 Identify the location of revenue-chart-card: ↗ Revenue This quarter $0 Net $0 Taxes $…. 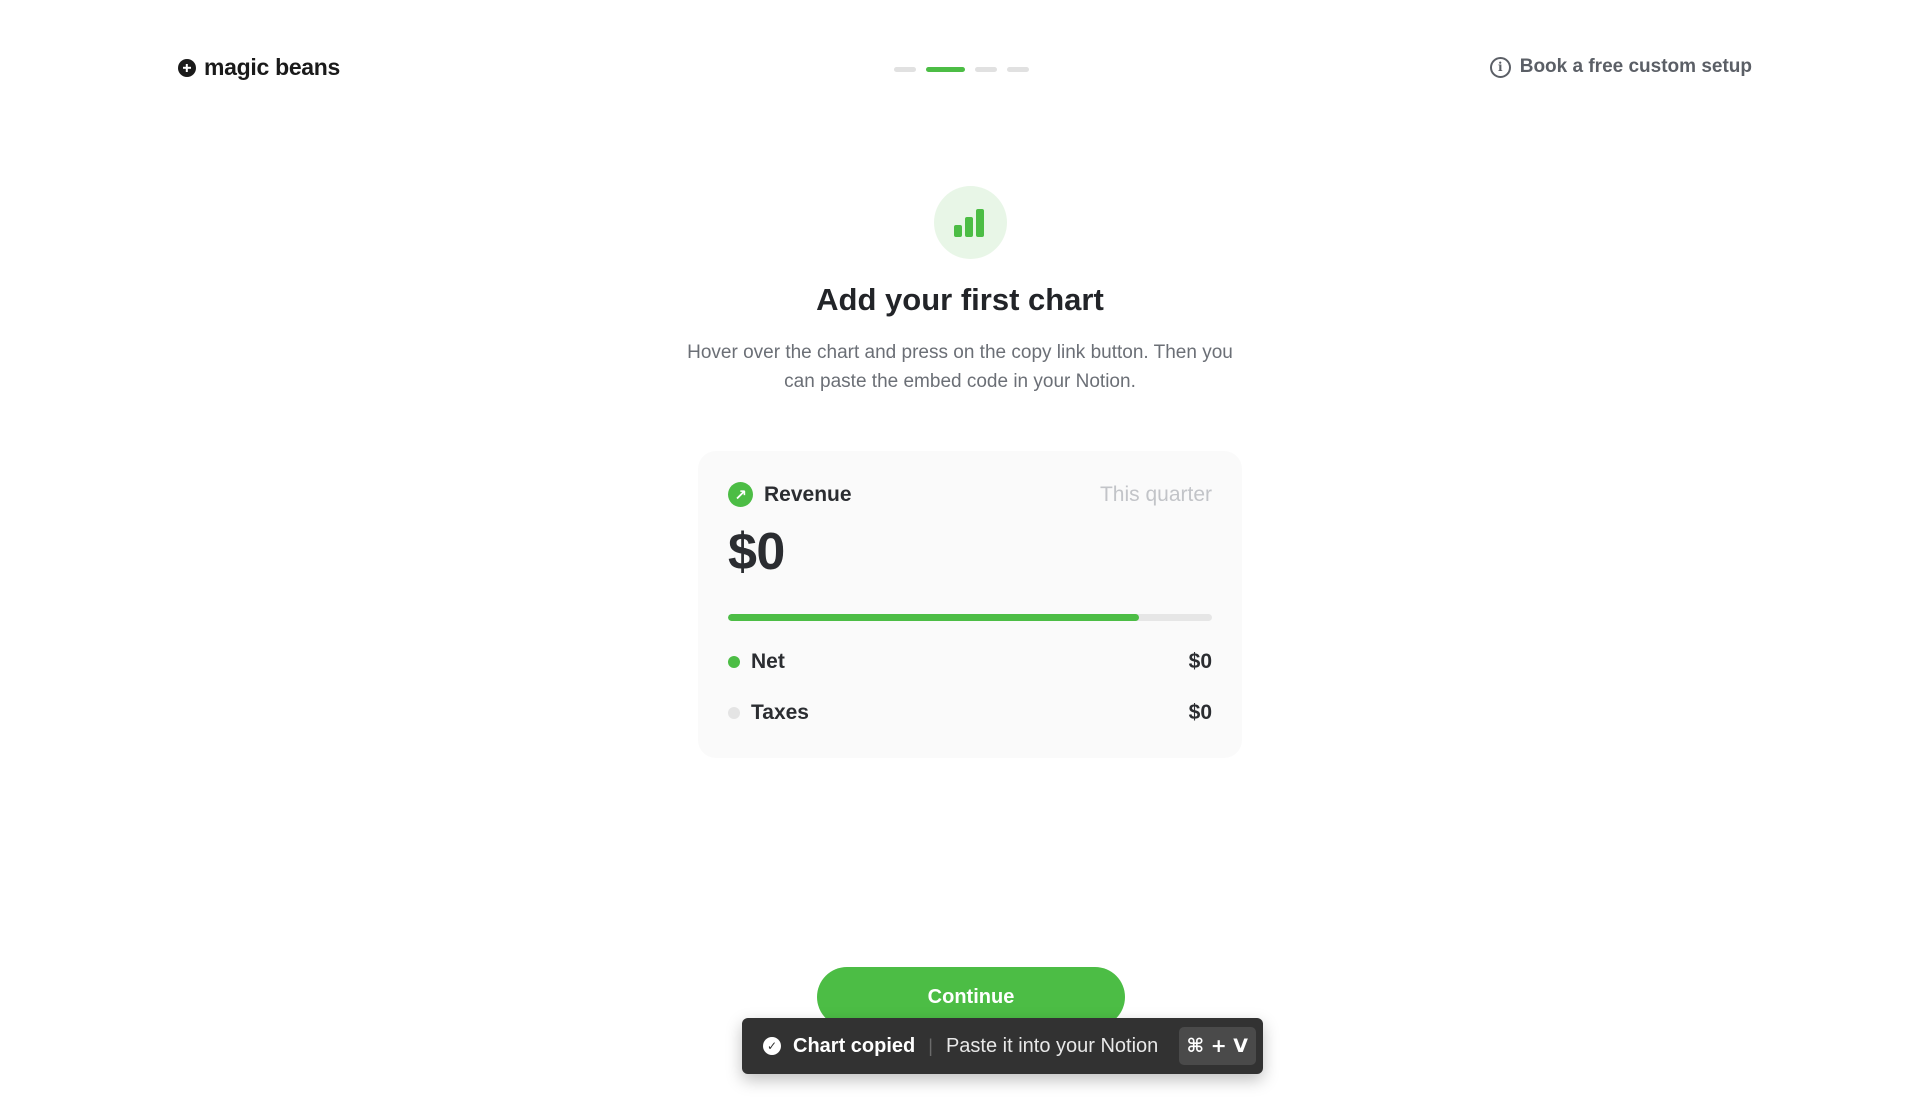
(970, 604).